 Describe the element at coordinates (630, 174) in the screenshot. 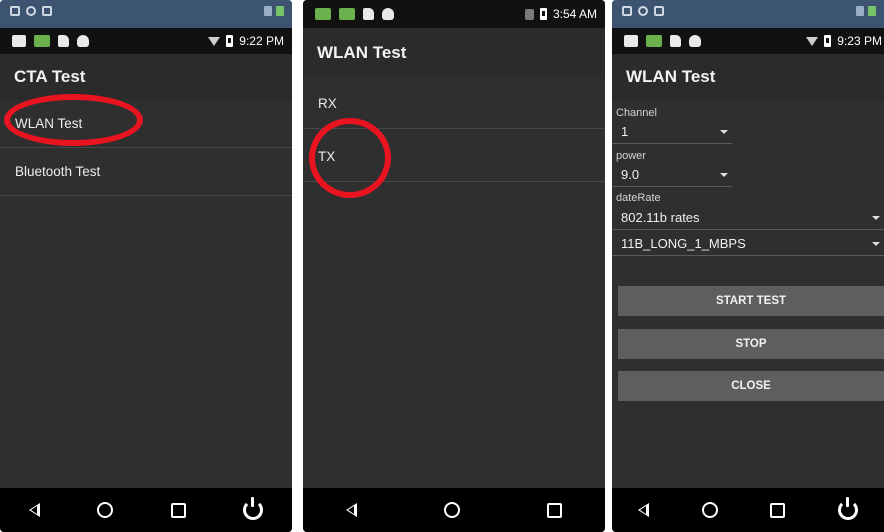

I see `power-value: 9.0` at that location.